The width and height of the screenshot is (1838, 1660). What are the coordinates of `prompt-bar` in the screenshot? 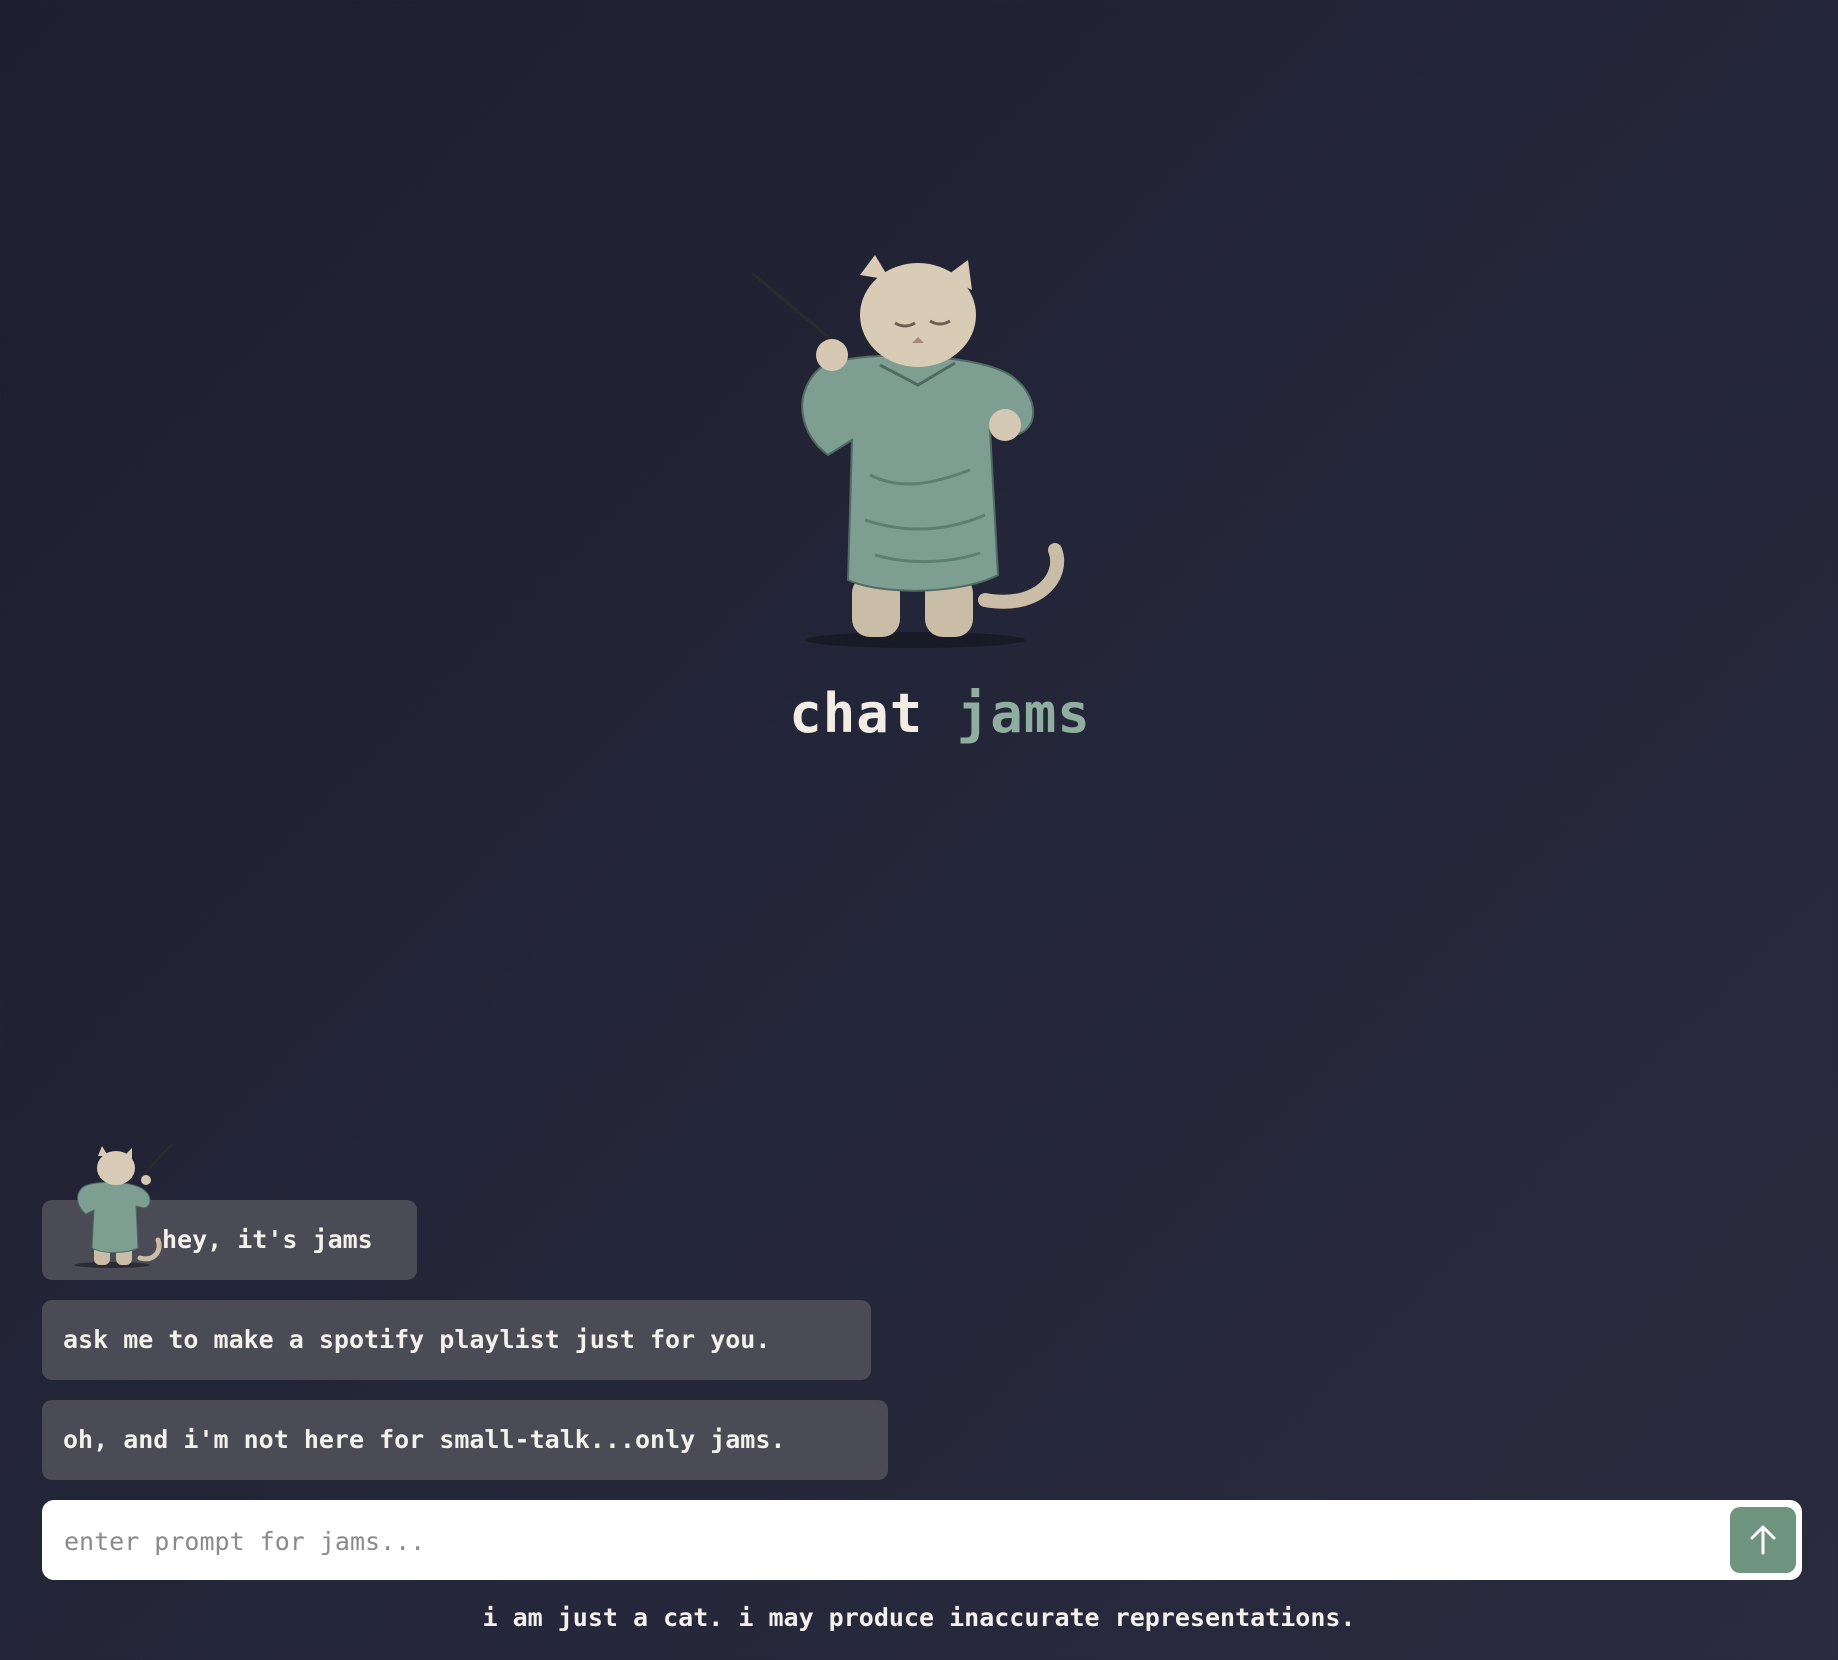 It's located at (922, 1541).